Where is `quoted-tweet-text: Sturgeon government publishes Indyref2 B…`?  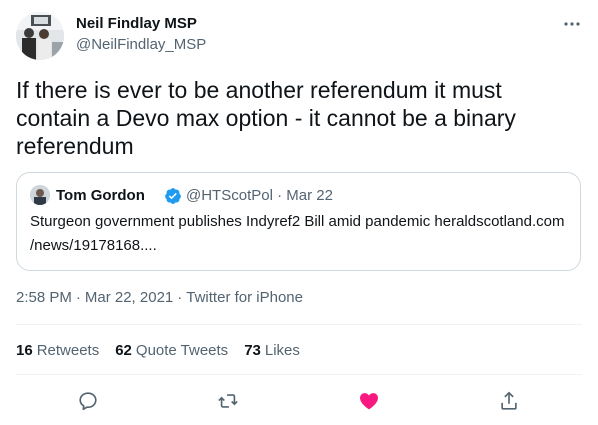
quoted-tweet-text: Sturgeon government publishes Indyref2 B… is located at coordinates (302, 234).